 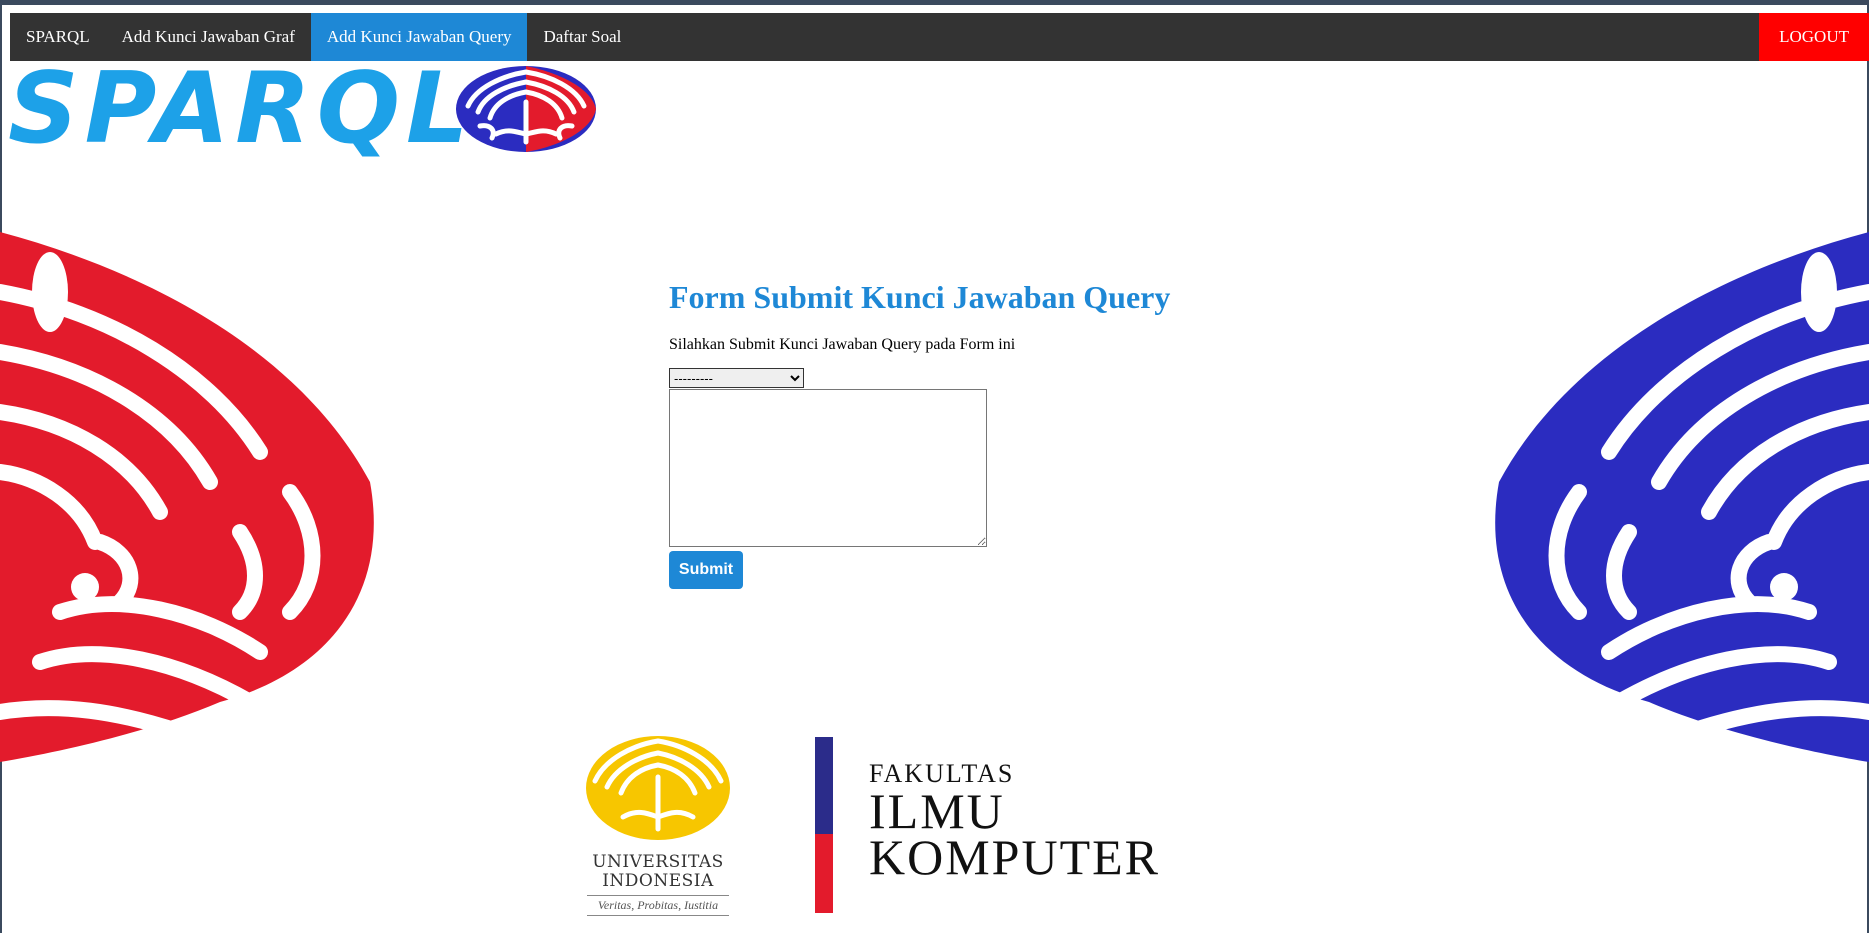 I want to click on query-textarea, so click(x=828, y=468).